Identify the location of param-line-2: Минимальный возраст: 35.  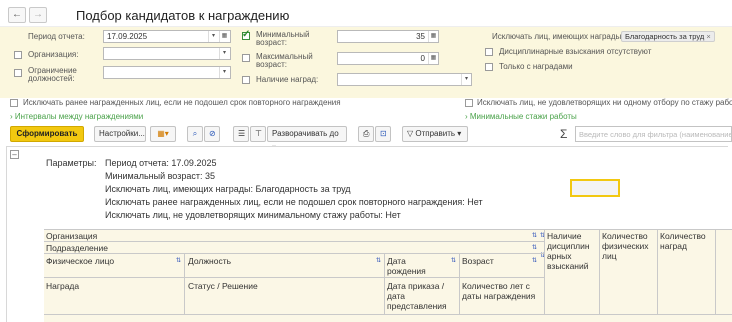
(160, 176).